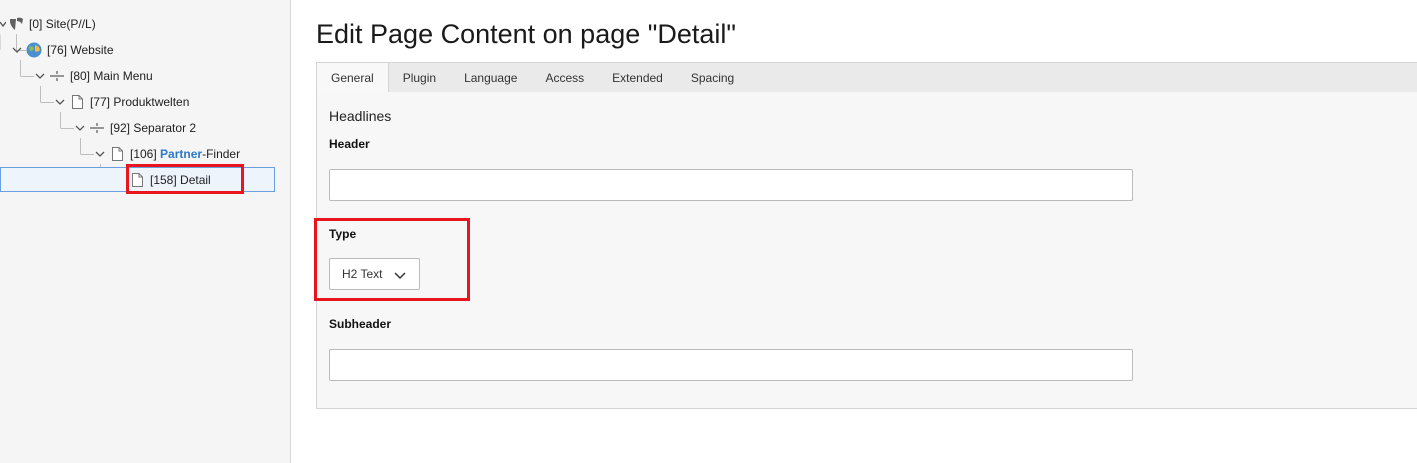 Image resolution: width=1417 pixels, height=463 pixels. I want to click on tab-general: General, so click(353, 78).